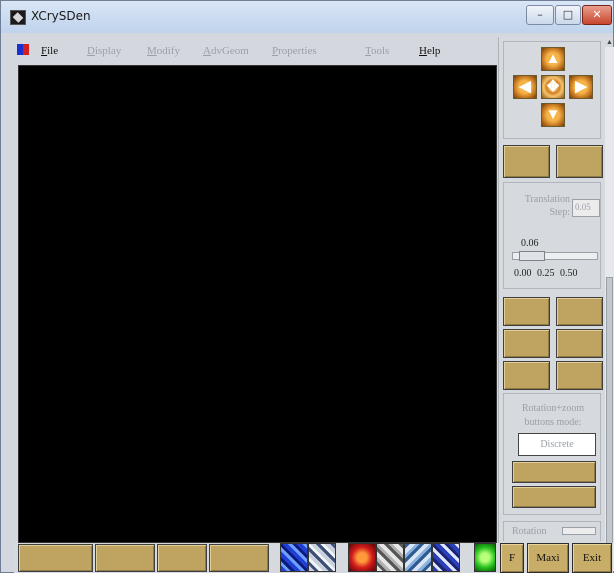  What do you see at coordinates (553, 415) in the screenshot?
I see `rotation-mode-label: Rotation+zoom buttons mode:` at bounding box center [553, 415].